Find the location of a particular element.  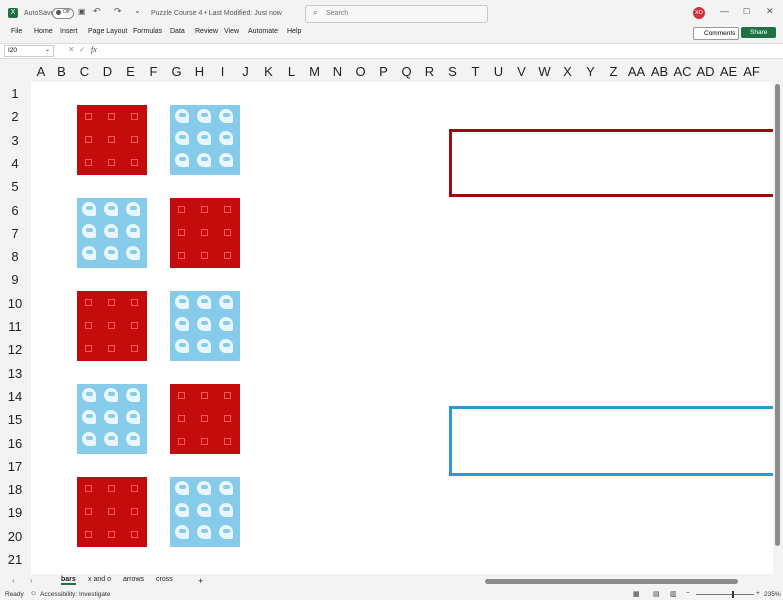

close-icon: ✕ is located at coordinates (770, 11).